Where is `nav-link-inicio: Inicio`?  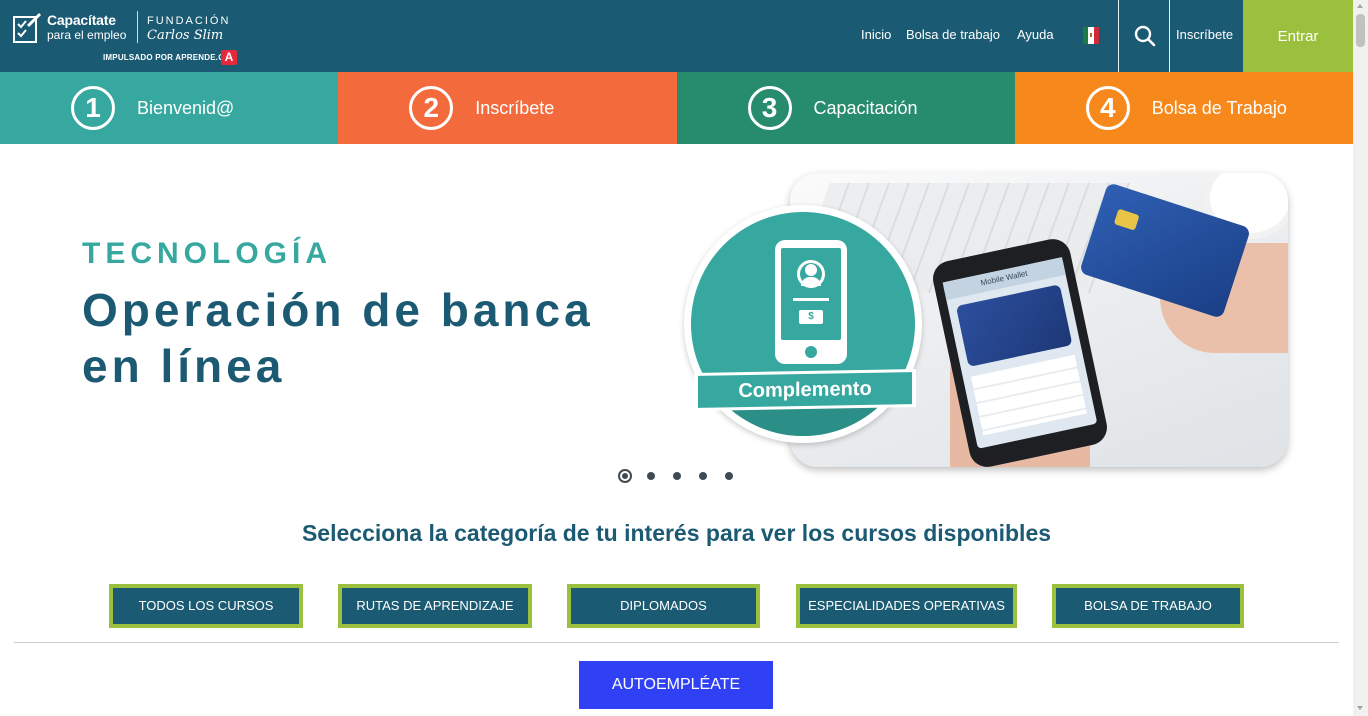
nav-link-inicio: Inicio is located at coordinates (876, 34).